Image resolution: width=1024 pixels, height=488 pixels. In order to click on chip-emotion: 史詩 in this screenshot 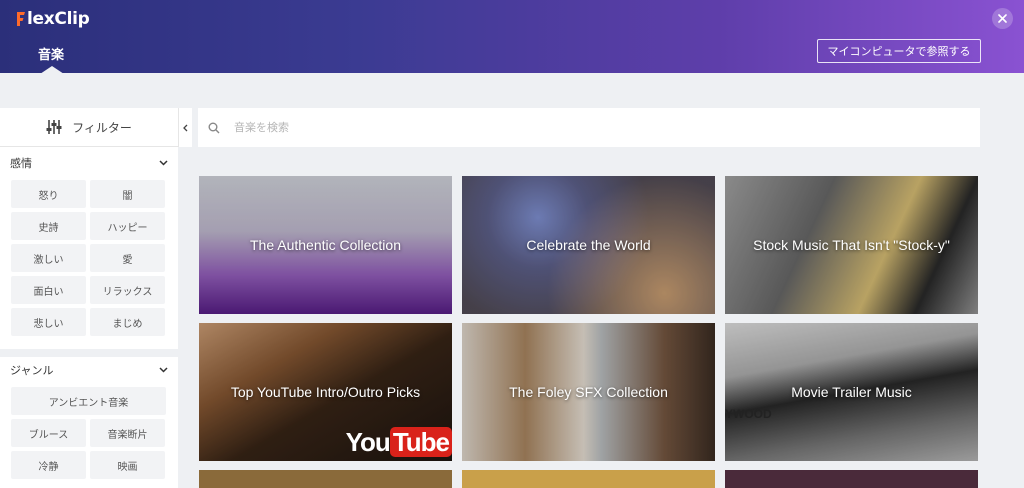, I will do `click(48, 226)`.